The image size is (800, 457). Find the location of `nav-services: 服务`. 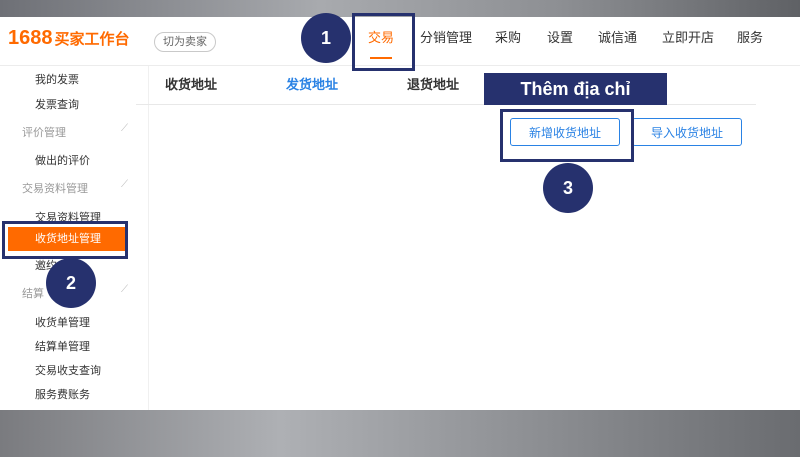

nav-services: 服务 is located at coordinates (750, 41).